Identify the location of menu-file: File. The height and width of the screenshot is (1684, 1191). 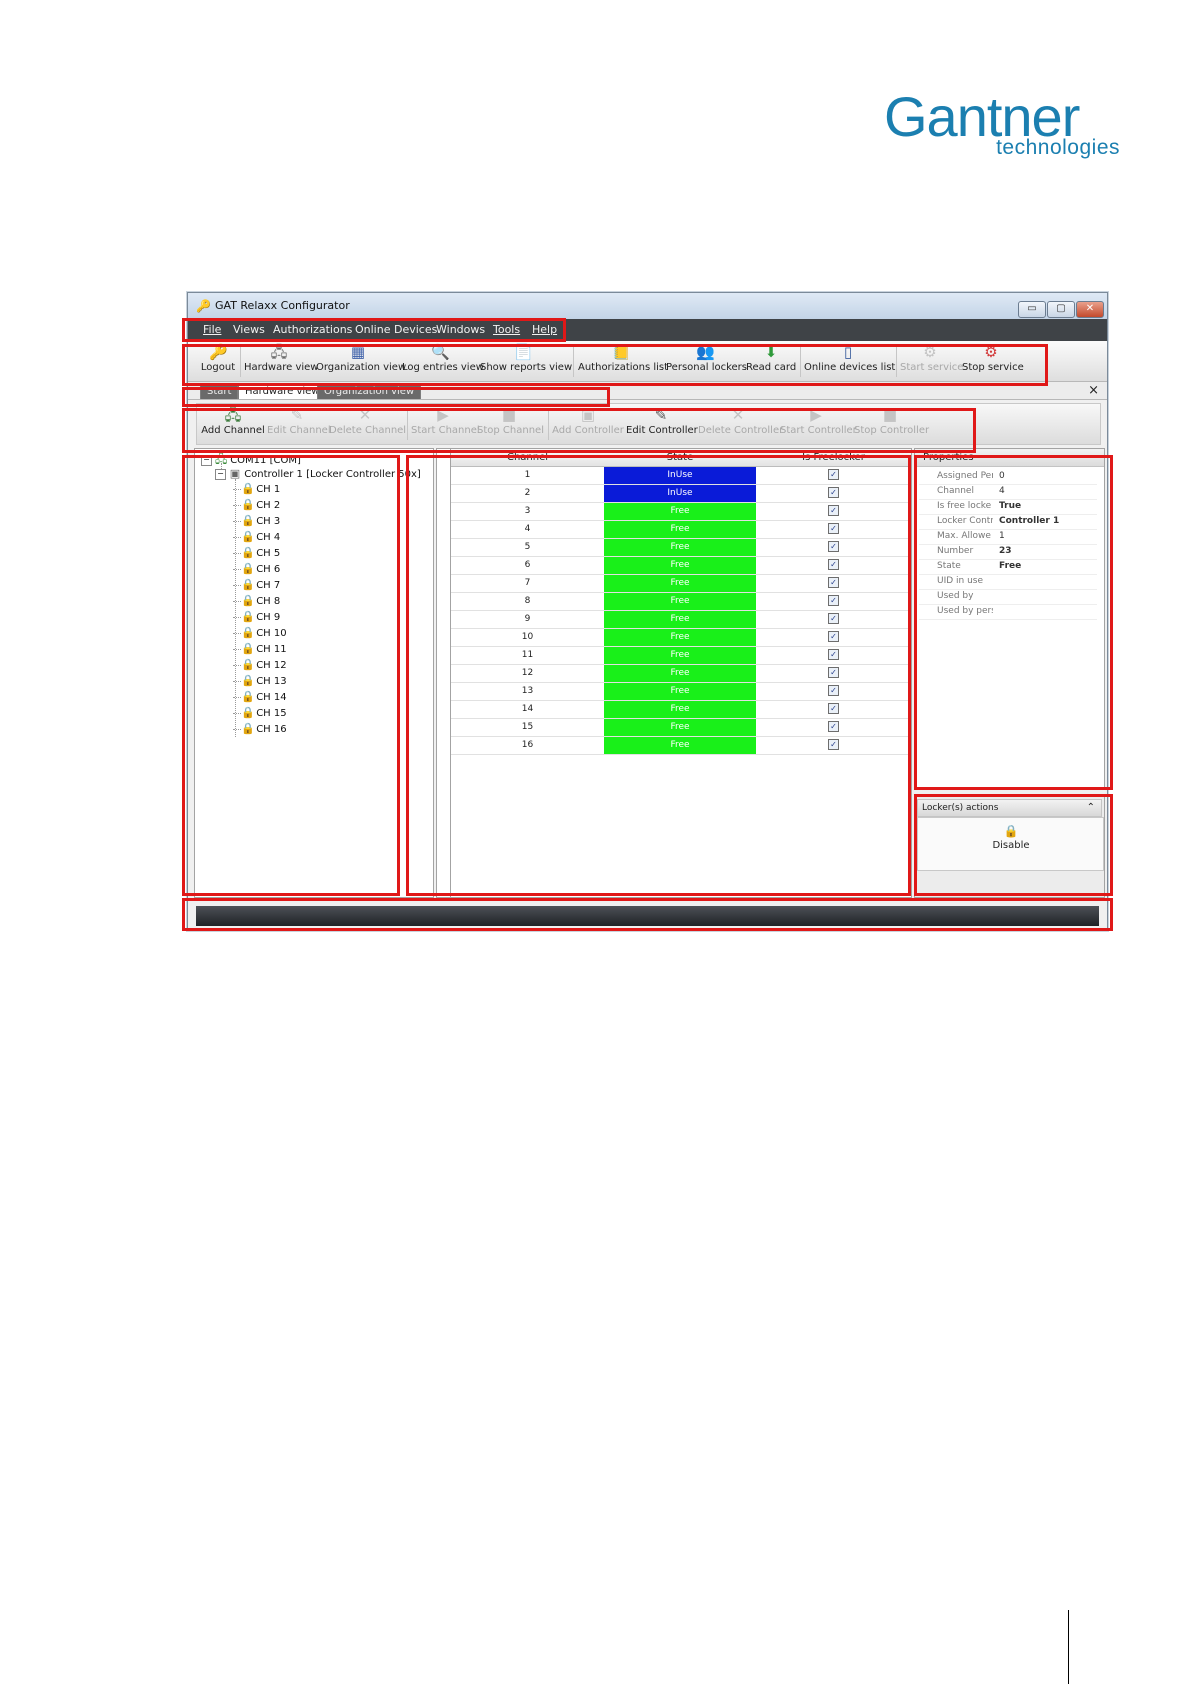
(212, 329).